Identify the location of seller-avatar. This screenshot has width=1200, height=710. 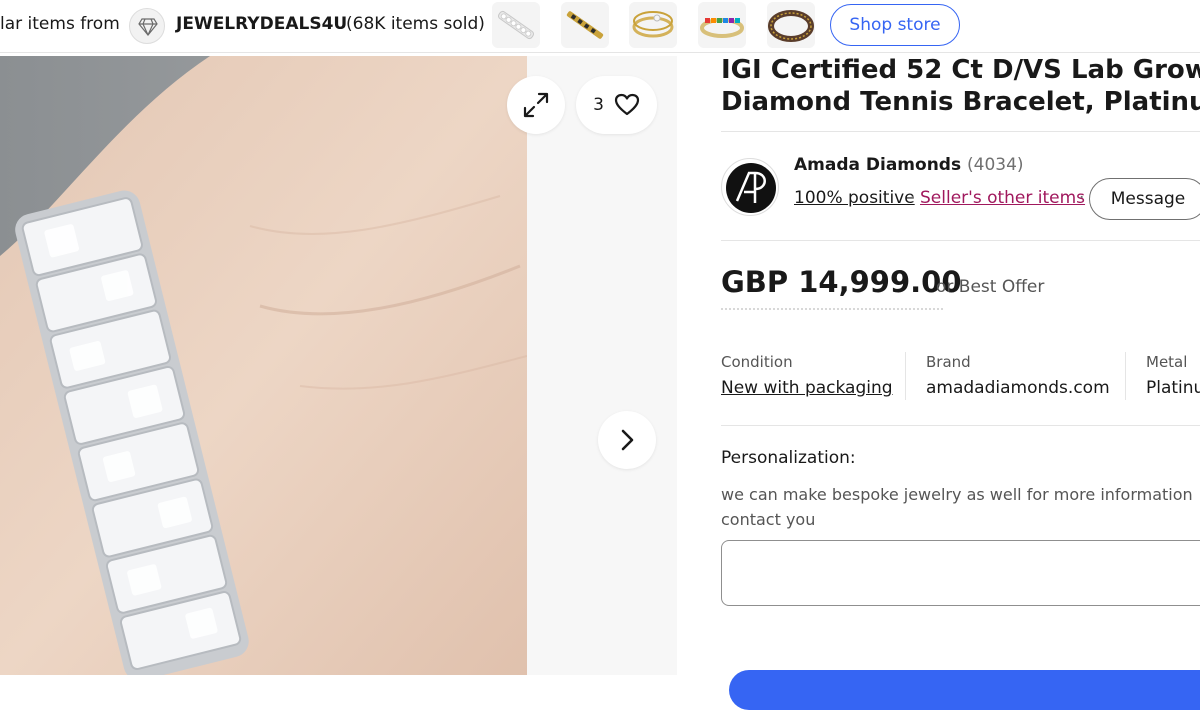
(750, 187).